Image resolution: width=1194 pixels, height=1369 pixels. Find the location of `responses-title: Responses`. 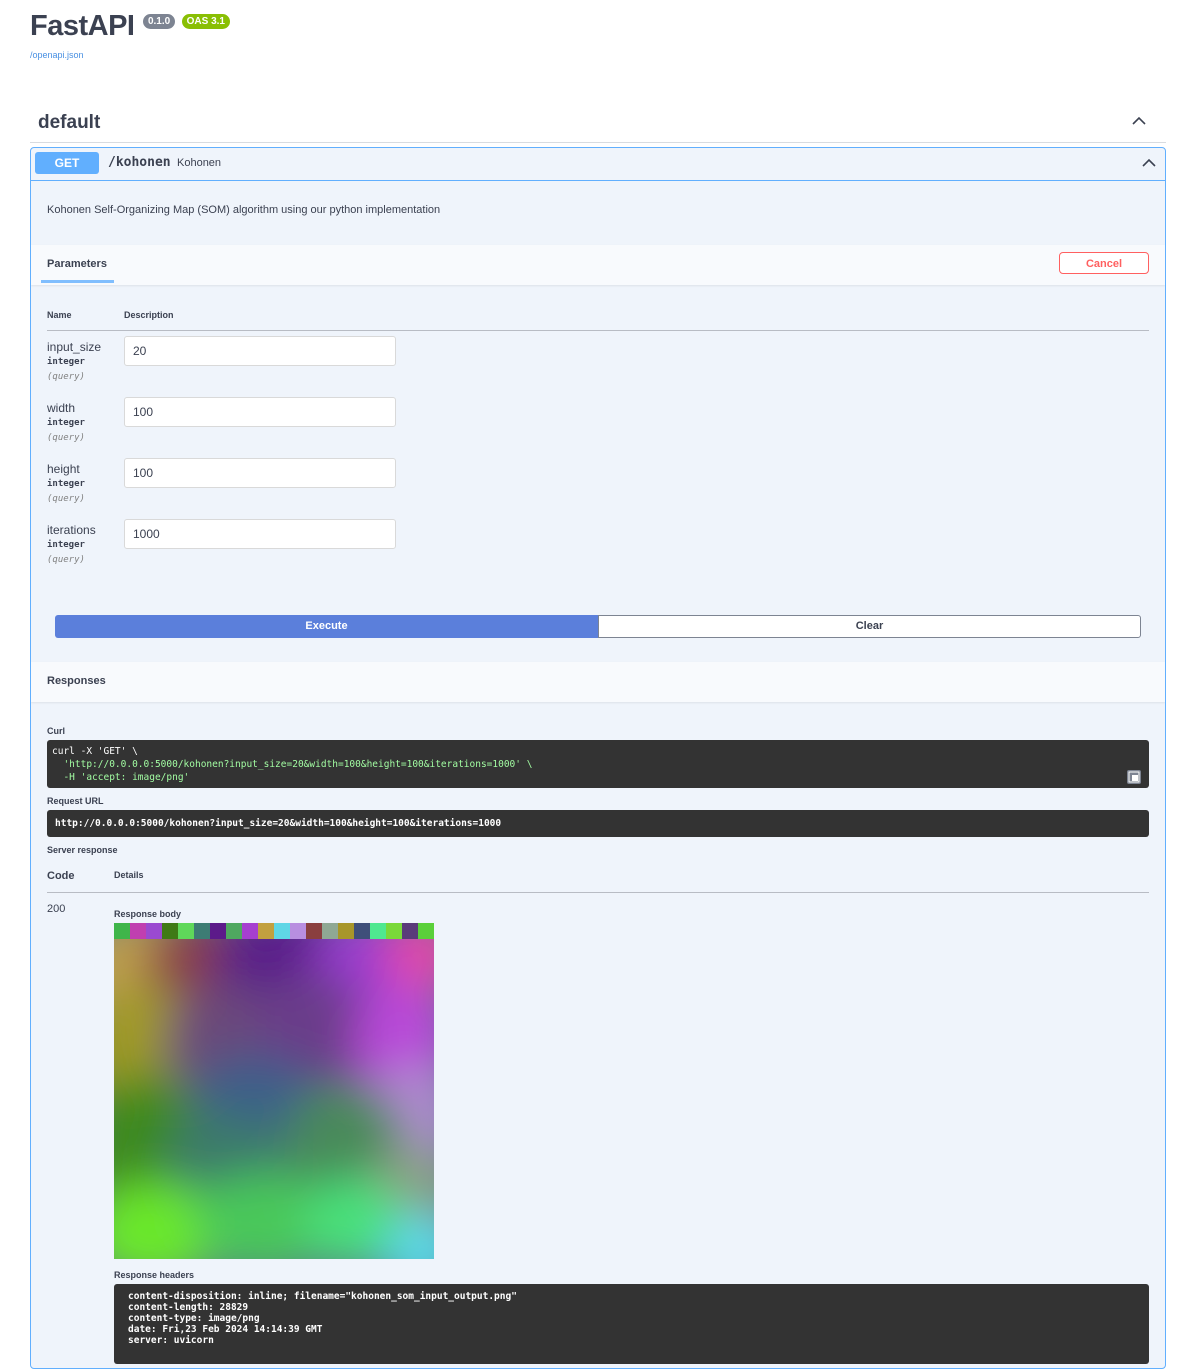

responses-title: Responses is located at coordinates (76, 681).